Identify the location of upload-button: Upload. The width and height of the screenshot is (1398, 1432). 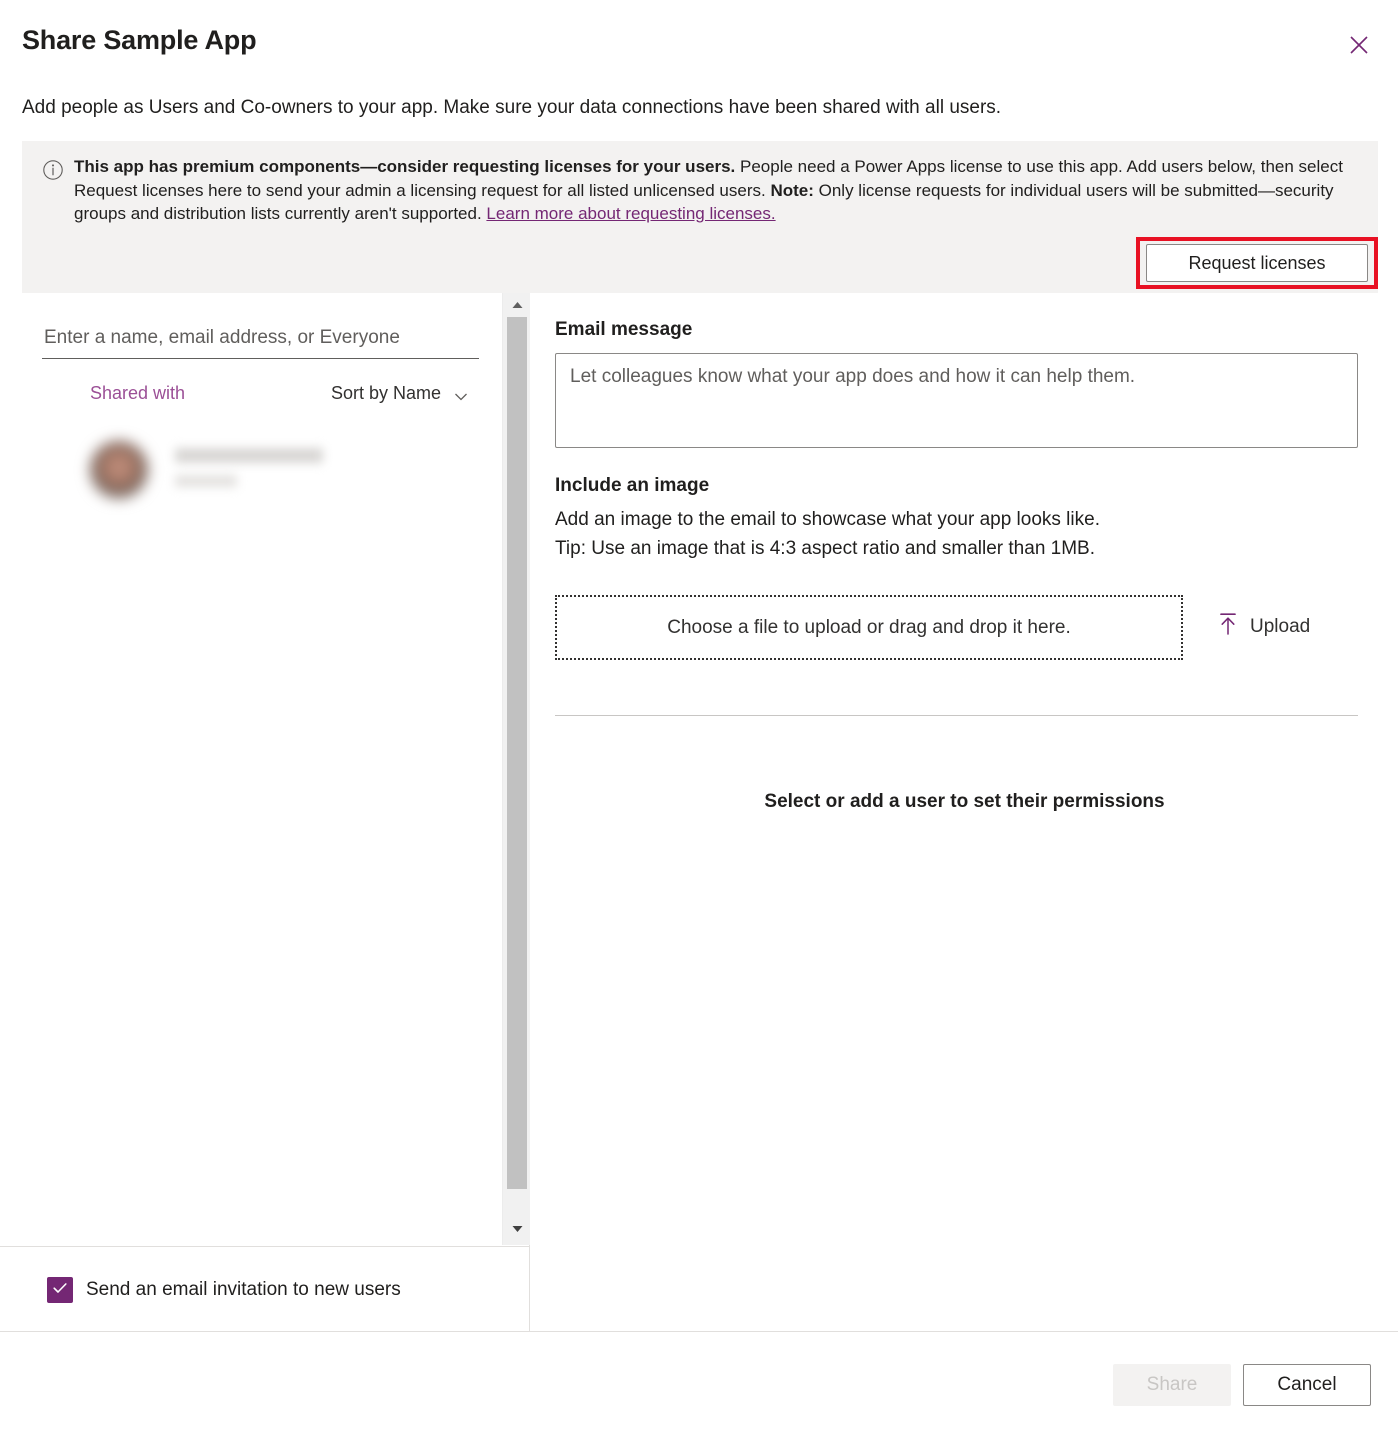
(1263, 626).